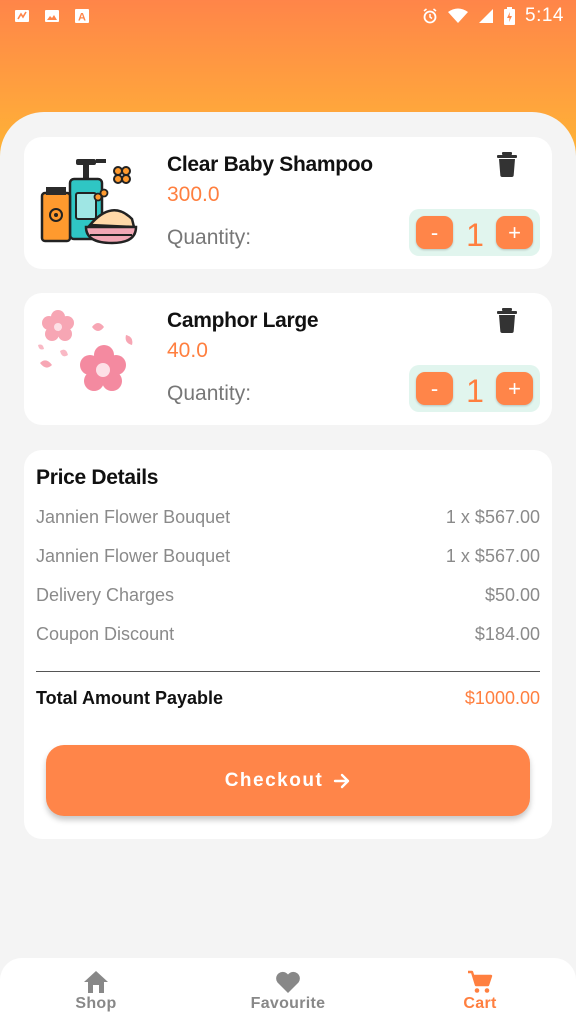  What do you see at coordinates (510, 16) in the screenshot?
I see `battery-icon` at bounding box center [510, 16].